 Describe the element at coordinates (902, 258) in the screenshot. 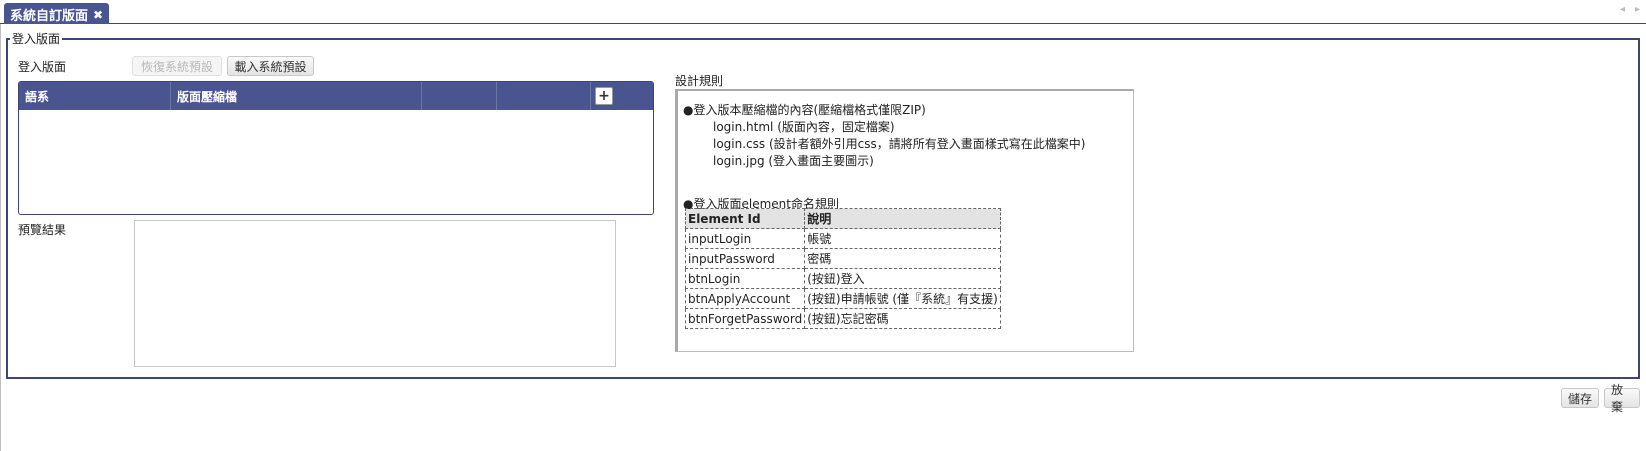

I see `description-cell: 密碼` at that location.